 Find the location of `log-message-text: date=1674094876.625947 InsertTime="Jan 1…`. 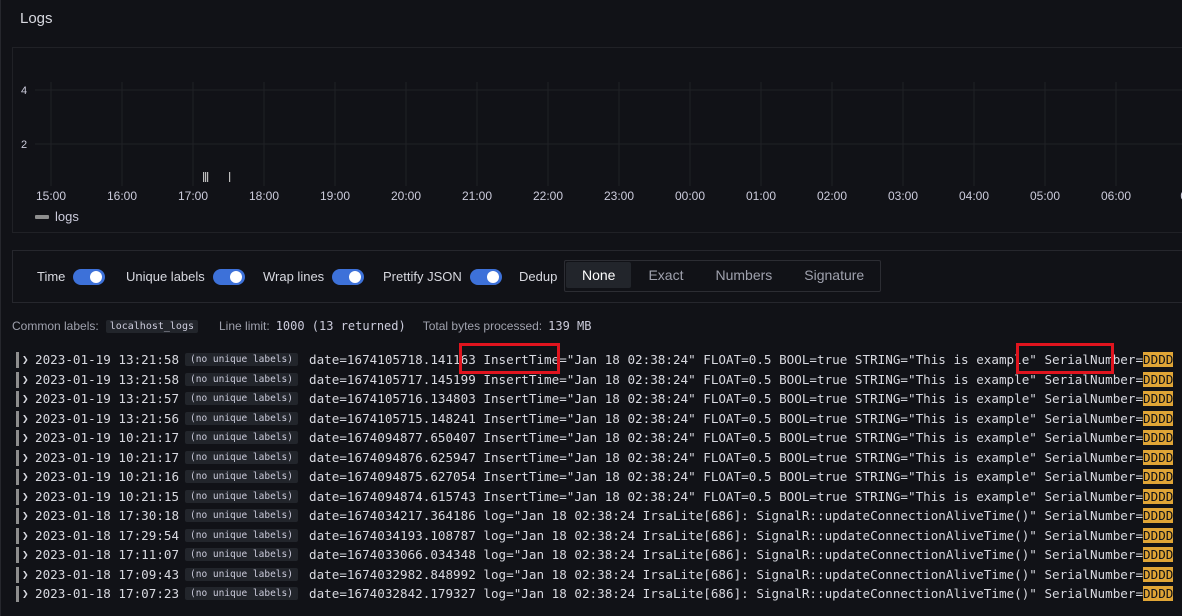

log-message-text: date=1674094876.625947 InsertTime="Jan 1… is located at coordinates (726, 457).